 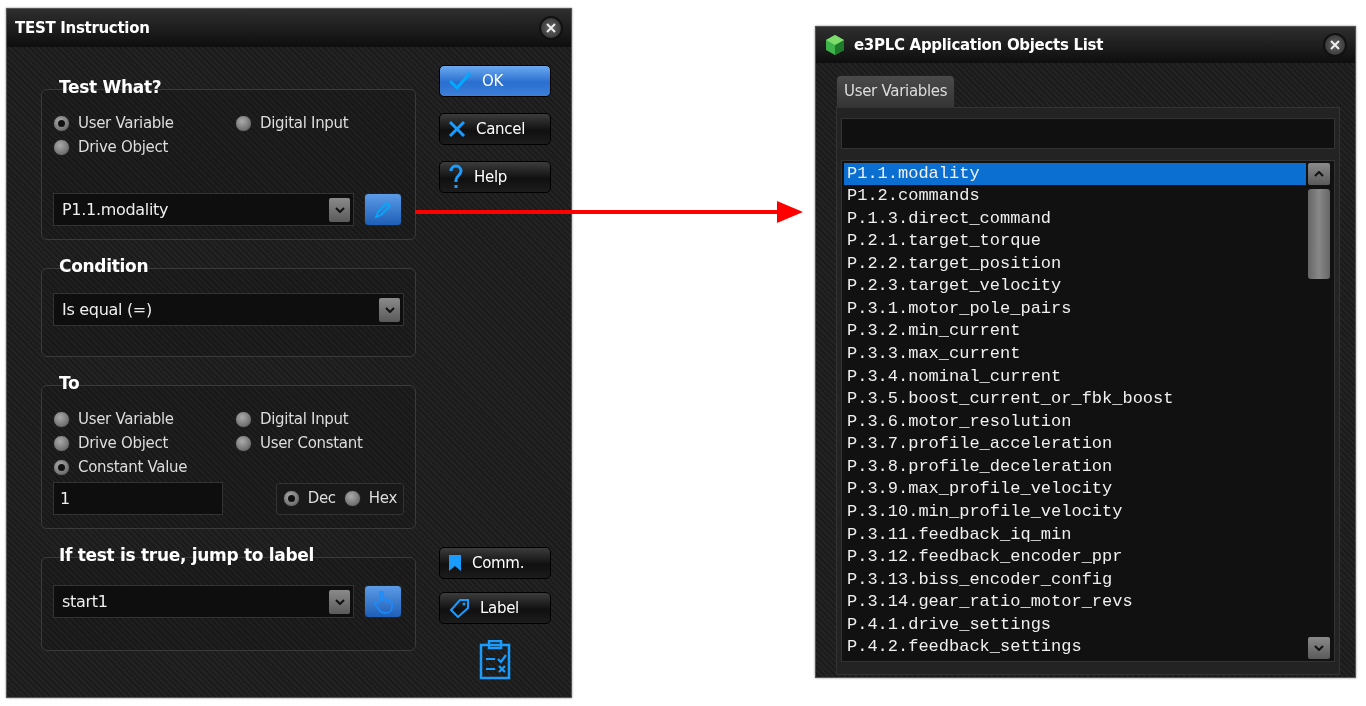 I want to click on dropdown: start1, so click(x=203, y=601).